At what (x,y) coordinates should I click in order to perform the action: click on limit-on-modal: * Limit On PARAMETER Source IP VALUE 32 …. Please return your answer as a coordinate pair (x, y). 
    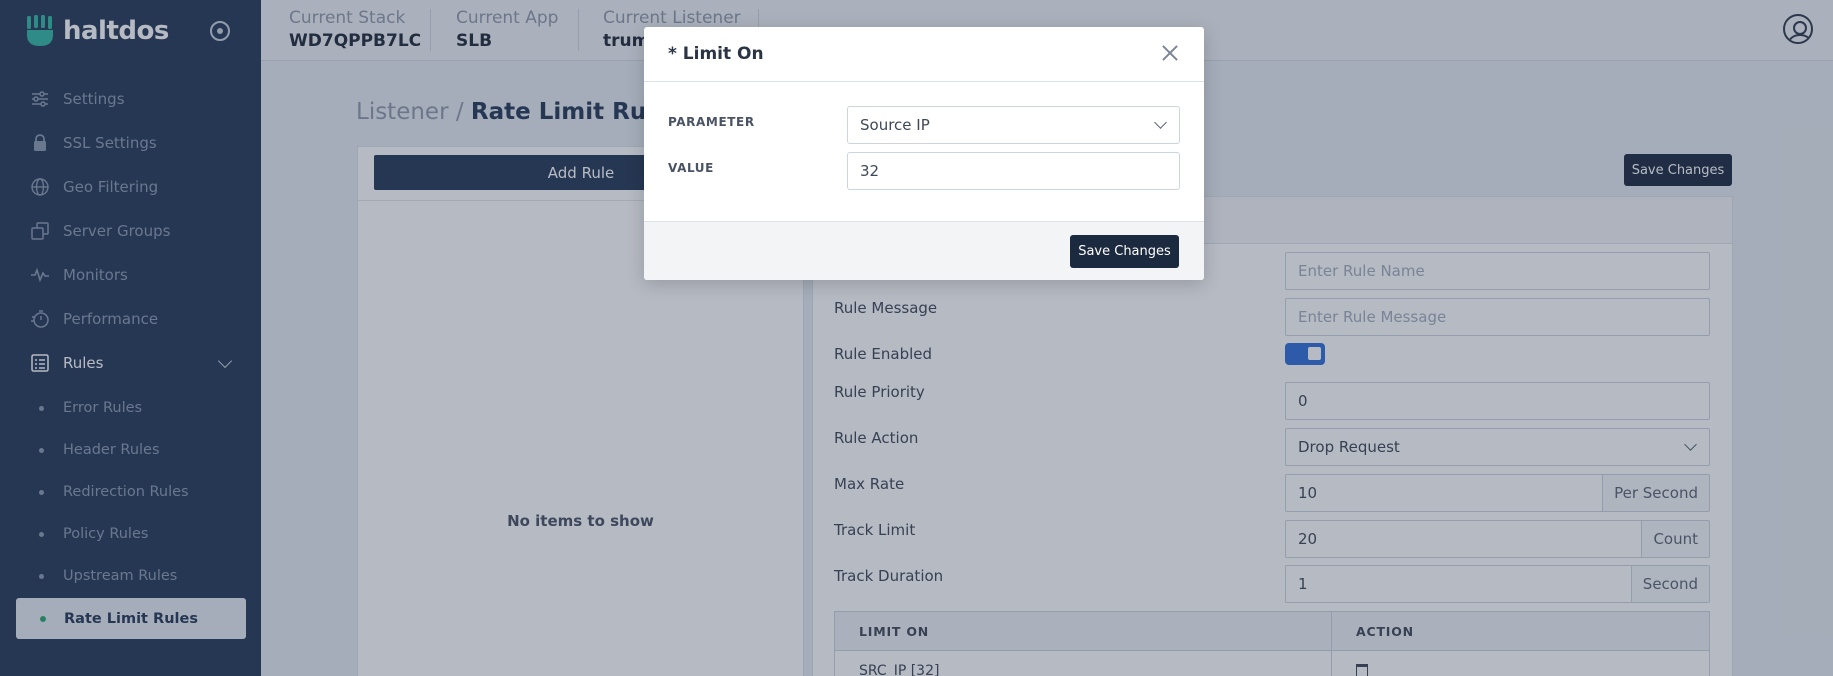
    Looking at the image, I should click on (924, 153).